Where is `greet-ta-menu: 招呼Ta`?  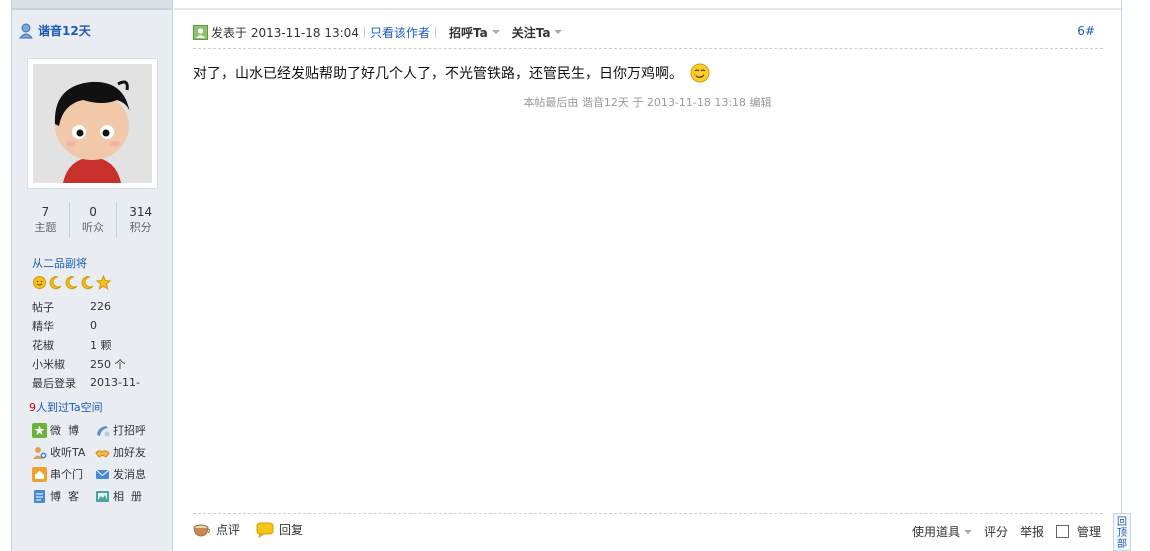
greet-ta-menu: 招呼Ta is located at coordinates (474, 32).